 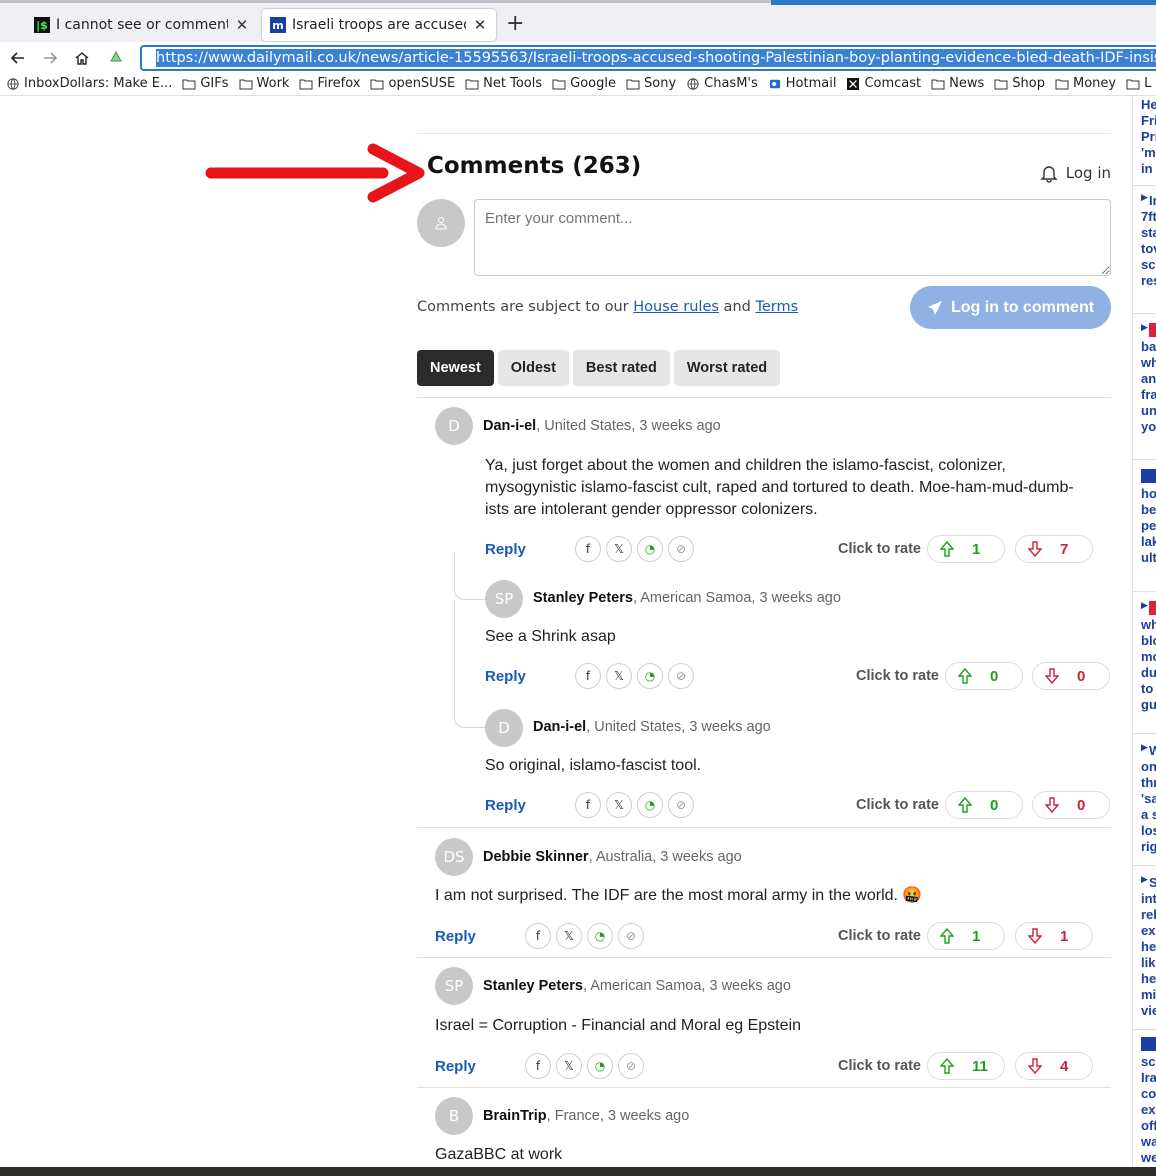 What do you see at coordinates (776, 307) in the screenshot?
I see `terms-link: Terms` at bounding box center [776, 307].